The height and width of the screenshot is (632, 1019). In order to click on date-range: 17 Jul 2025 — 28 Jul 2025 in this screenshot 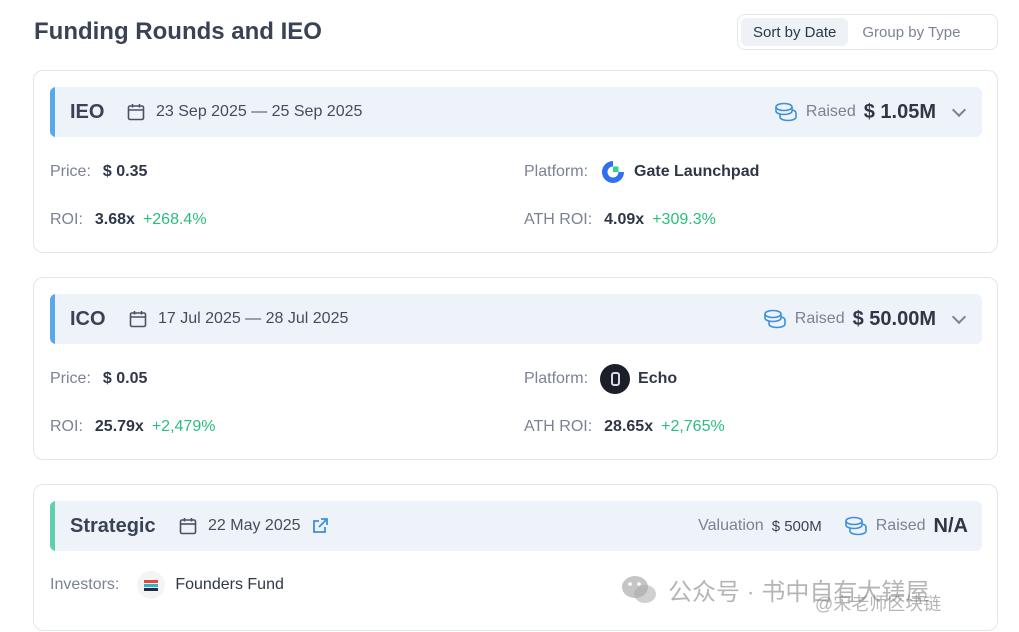, I will do `click(253, 318)`.